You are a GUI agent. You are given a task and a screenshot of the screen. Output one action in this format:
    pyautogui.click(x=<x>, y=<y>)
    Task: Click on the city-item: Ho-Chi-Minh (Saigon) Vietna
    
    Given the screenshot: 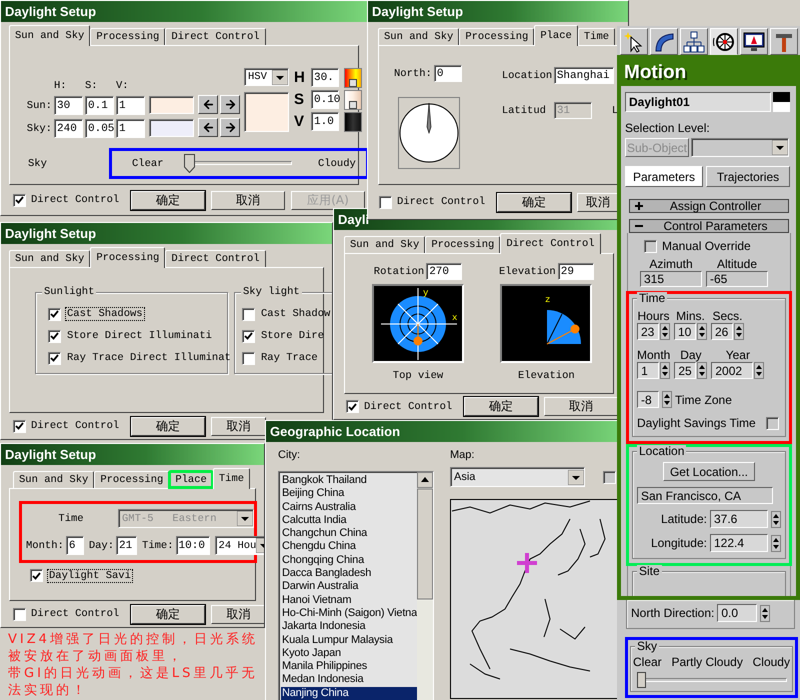 What is the action you would take?
    pyautogui.click(x=349, y=613)
    